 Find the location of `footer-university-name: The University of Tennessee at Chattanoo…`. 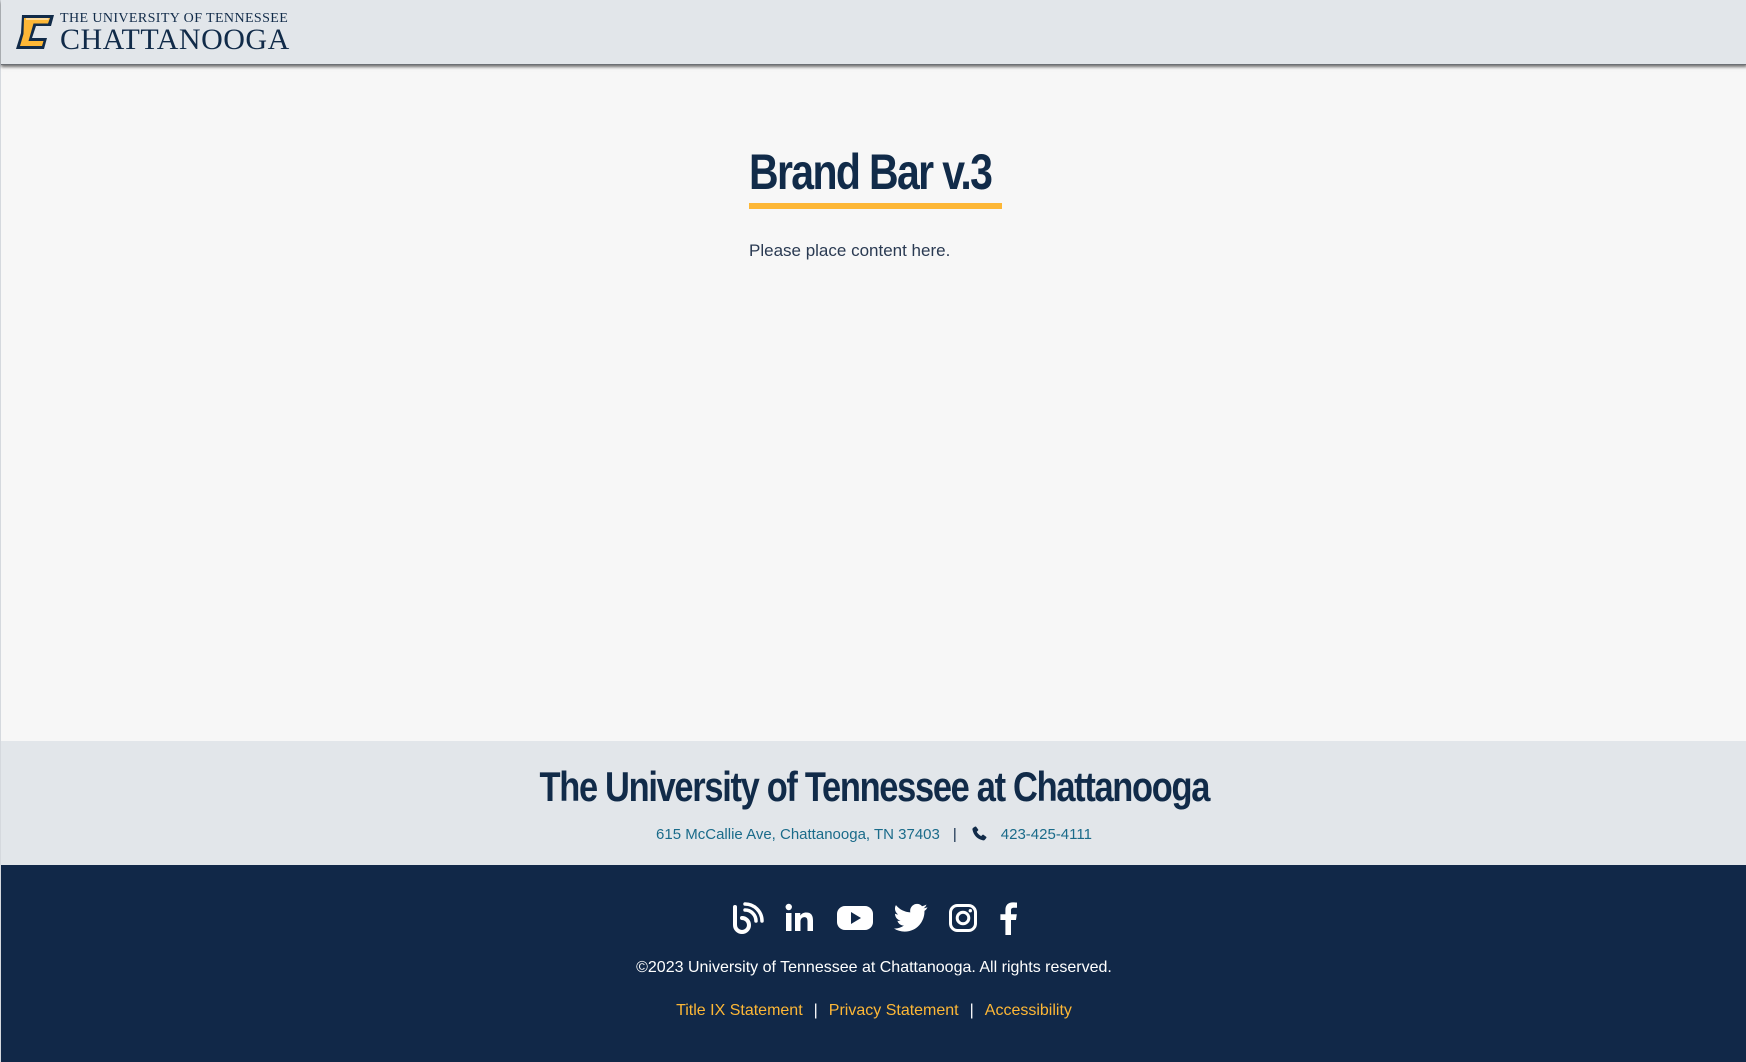

footer-university-name: The University of Tennessee at Chattanoo… is located at coordinates (874, 786).